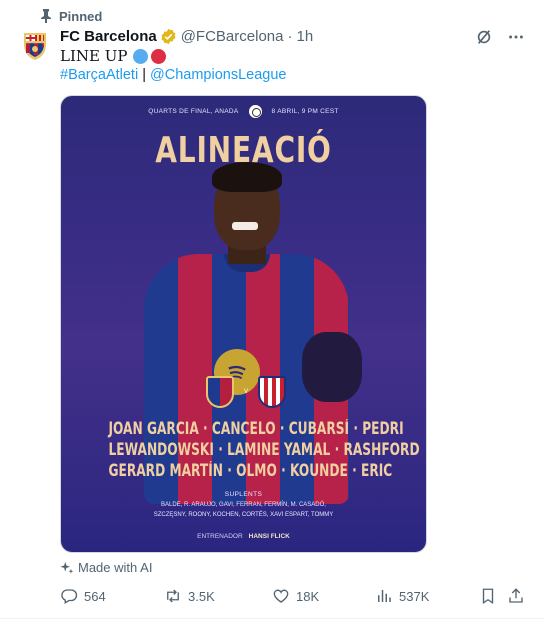 The width and height of the screenshot is (544, 619). What do you see at coordinates (201, 596) in the screenshot?
I see `repost-count: 3.5K` at bounding box center [201, 596].